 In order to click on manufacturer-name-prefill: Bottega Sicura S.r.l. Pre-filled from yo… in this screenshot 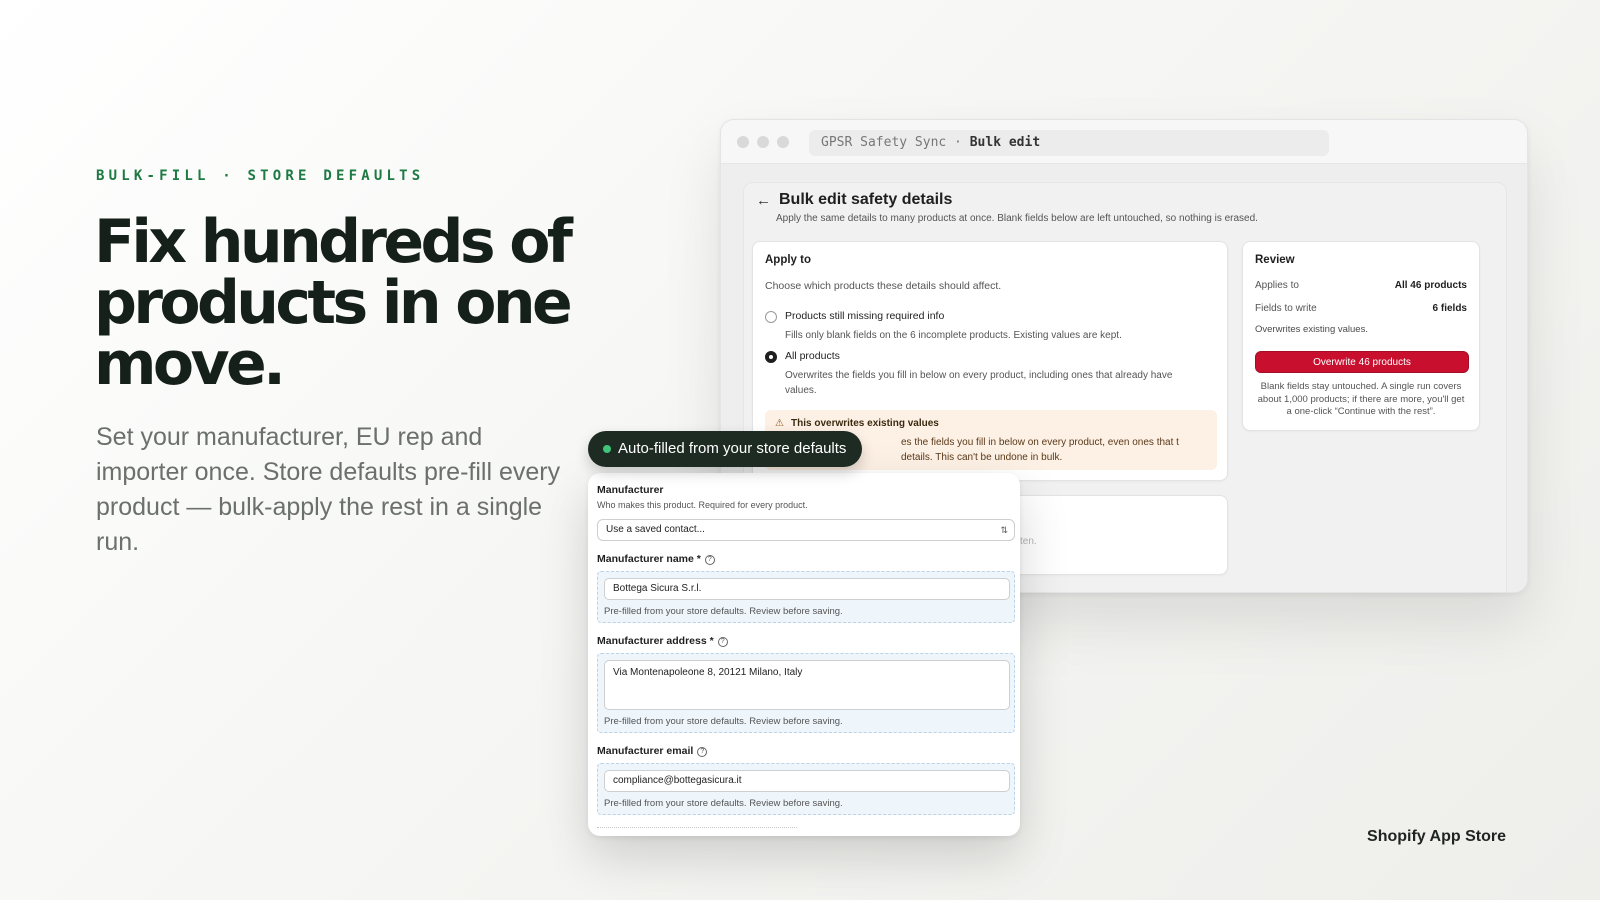, I will do `click(806, 597)`.